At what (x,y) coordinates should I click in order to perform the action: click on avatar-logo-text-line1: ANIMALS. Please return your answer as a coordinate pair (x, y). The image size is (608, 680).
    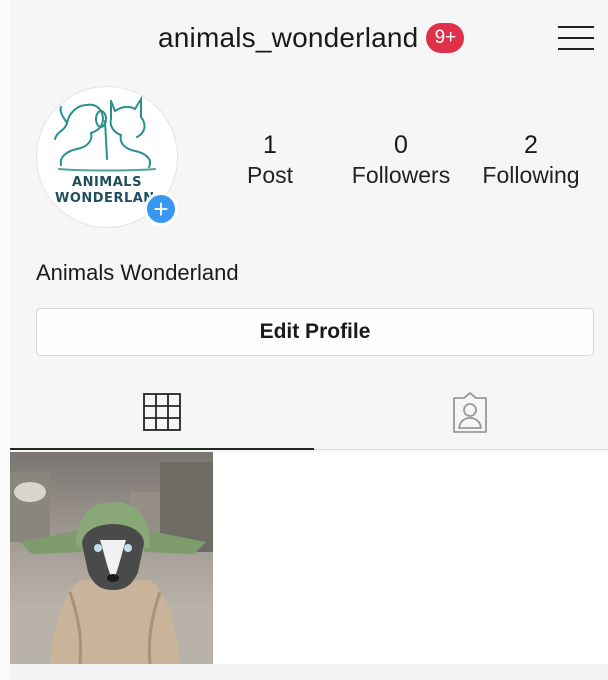
    Looking at the image, I should click on (107, 182).